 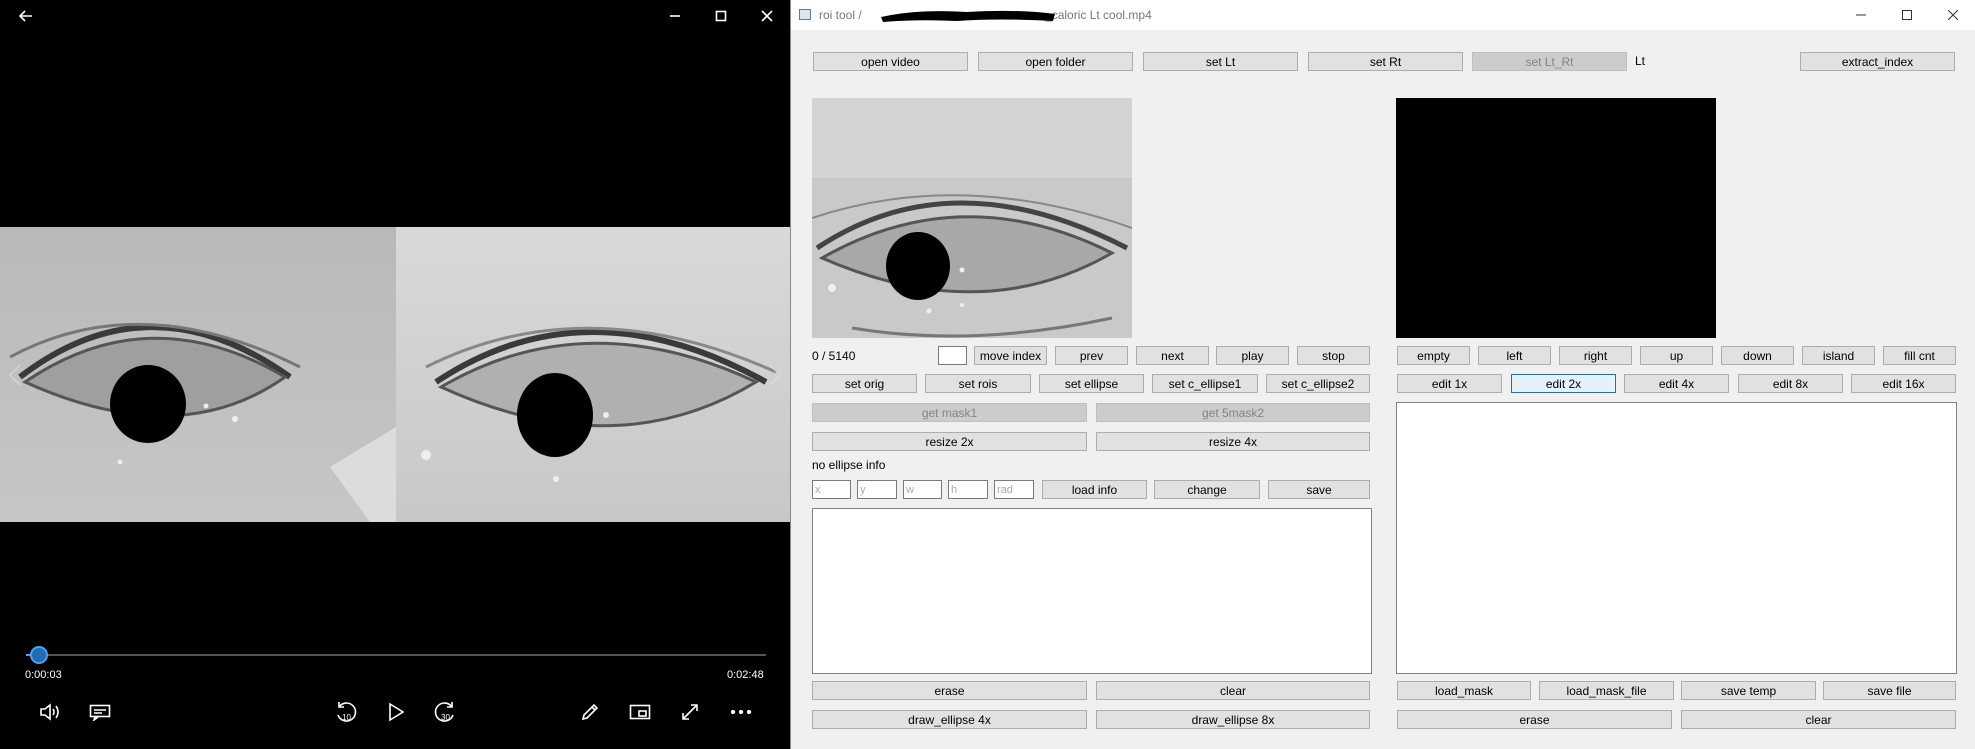 What do you see at coordinates (949, 412) in the screenshot?
I see `get-mask1-button: get mask1` at bounding box center [949, 412].